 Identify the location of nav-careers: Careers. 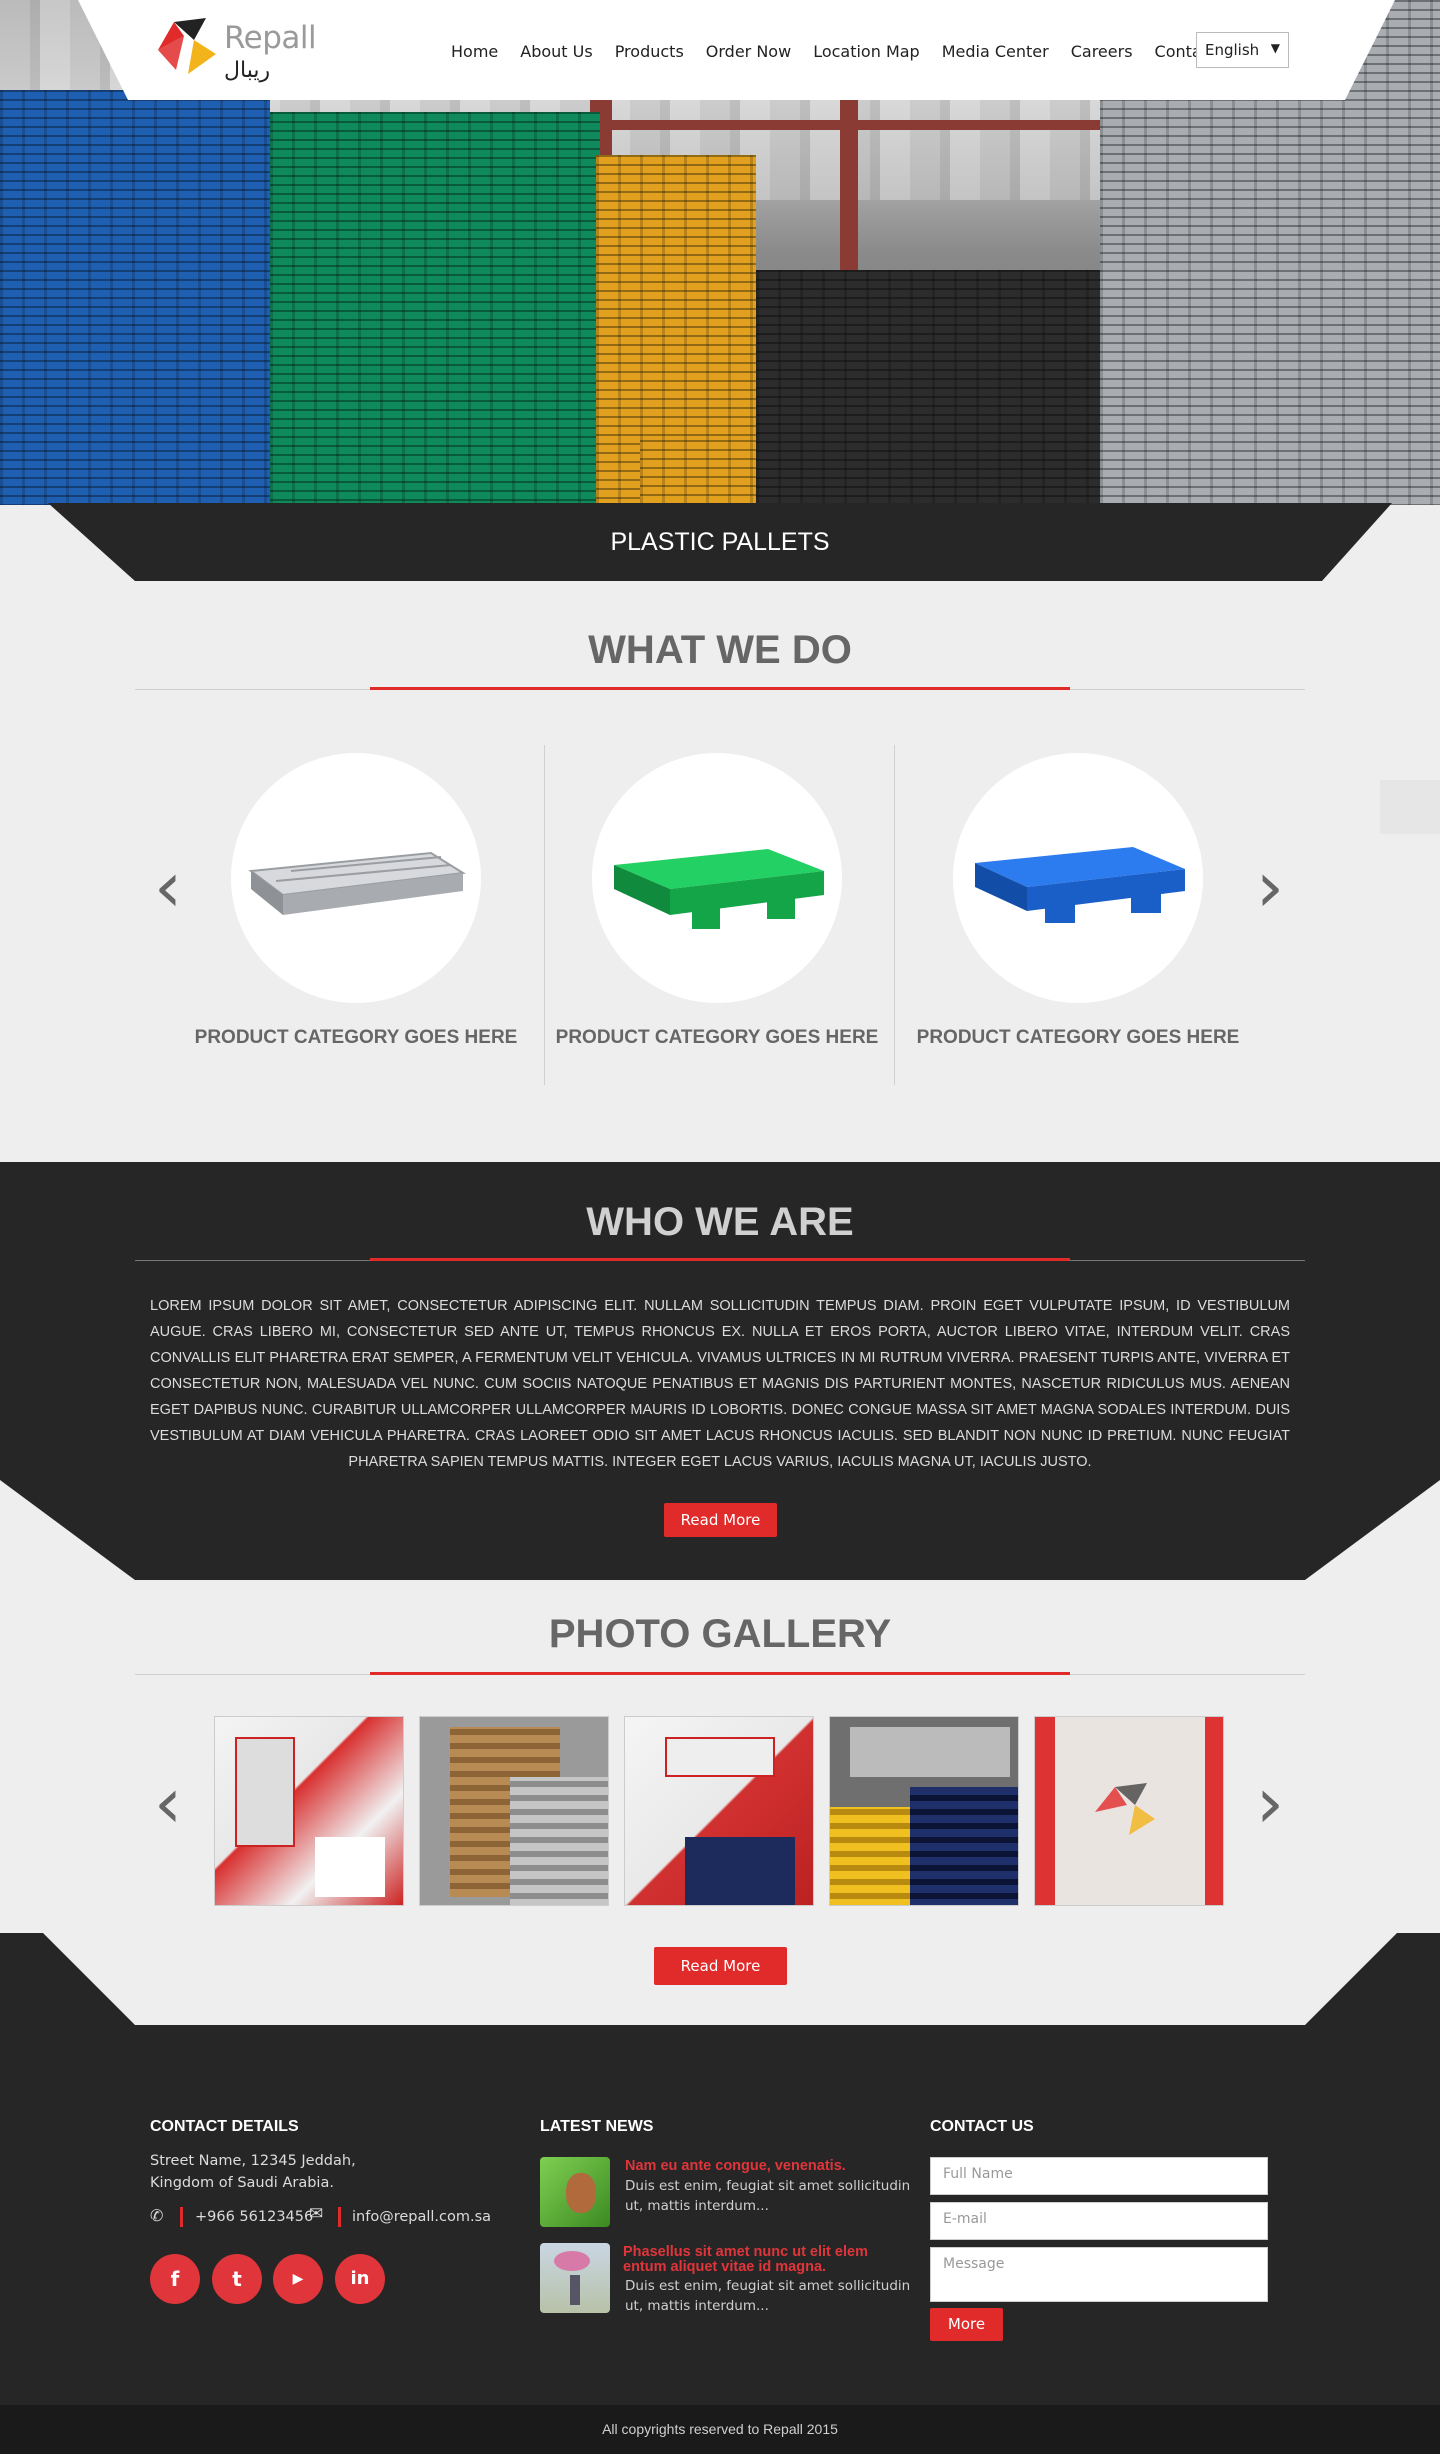
(1102, 51).